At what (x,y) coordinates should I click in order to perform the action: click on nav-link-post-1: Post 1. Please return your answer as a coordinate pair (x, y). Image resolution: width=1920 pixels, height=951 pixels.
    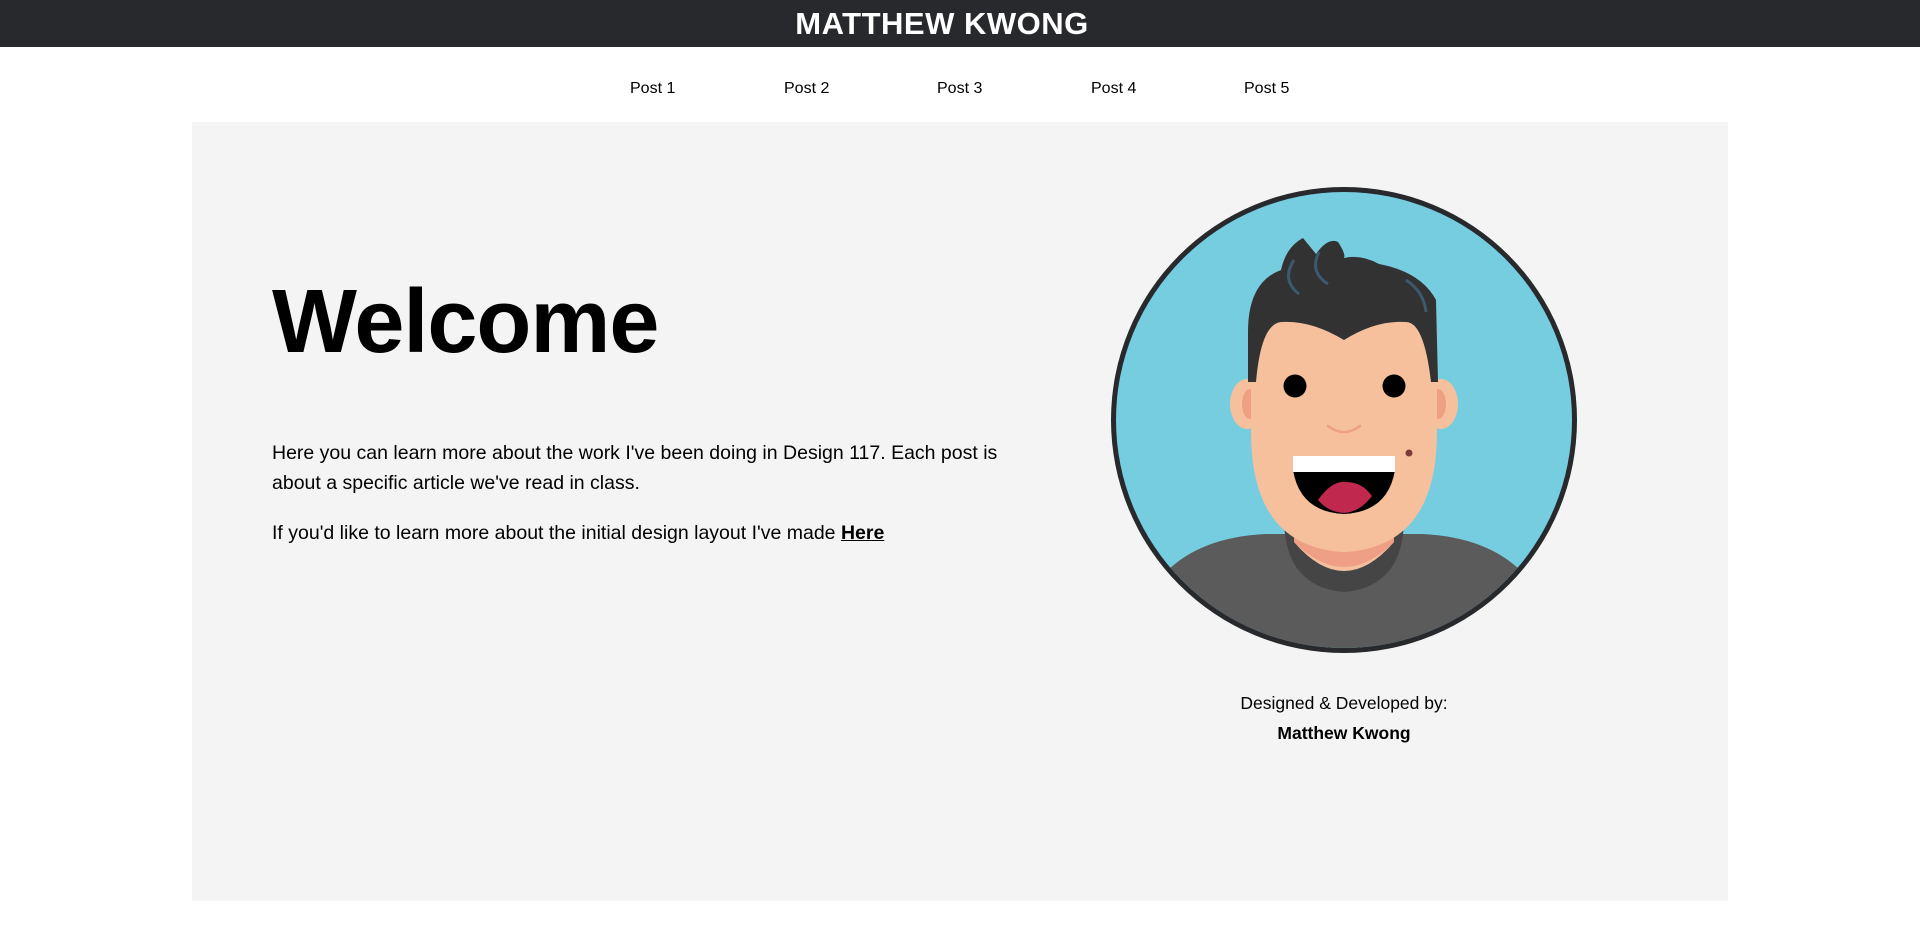
    Looking at the image, I should click on (652, 89).